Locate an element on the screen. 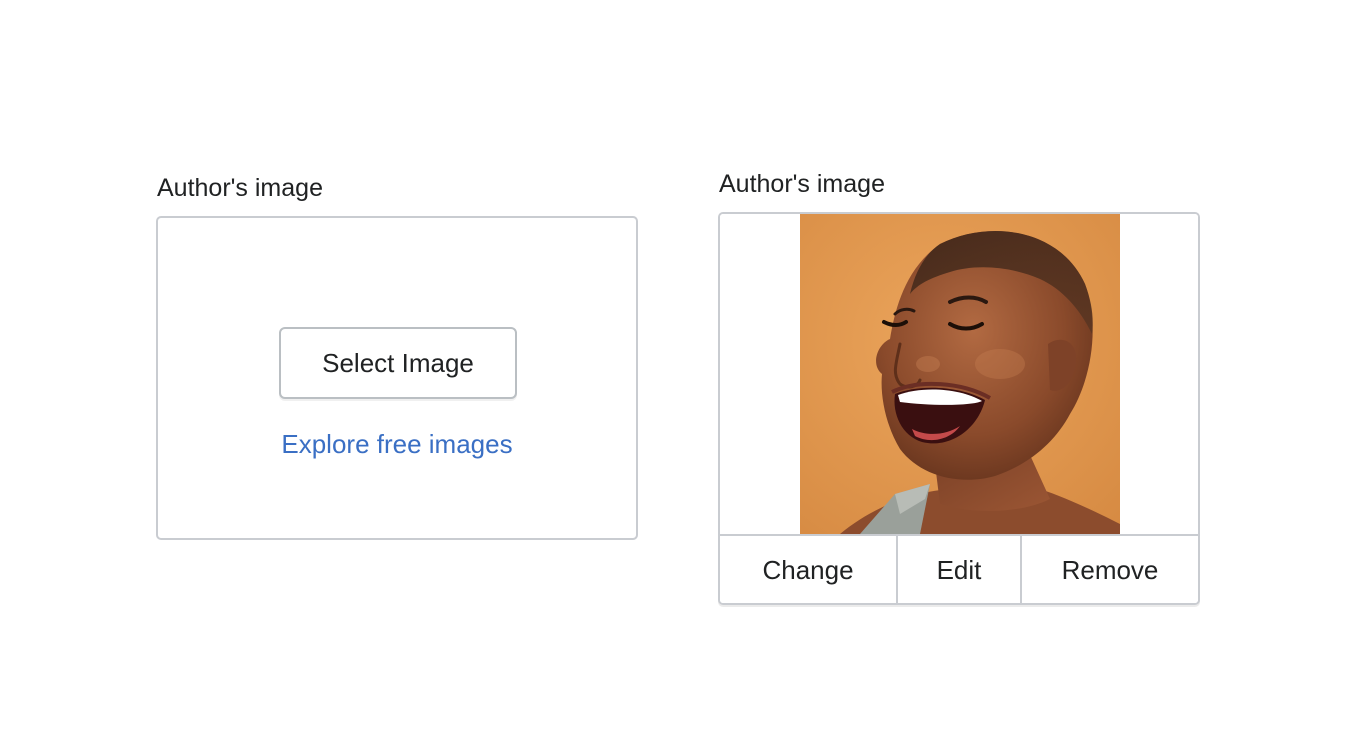 This screenshot has height=746, width=1354. edit-image-button: Edit is located at coordinates (958, 569).